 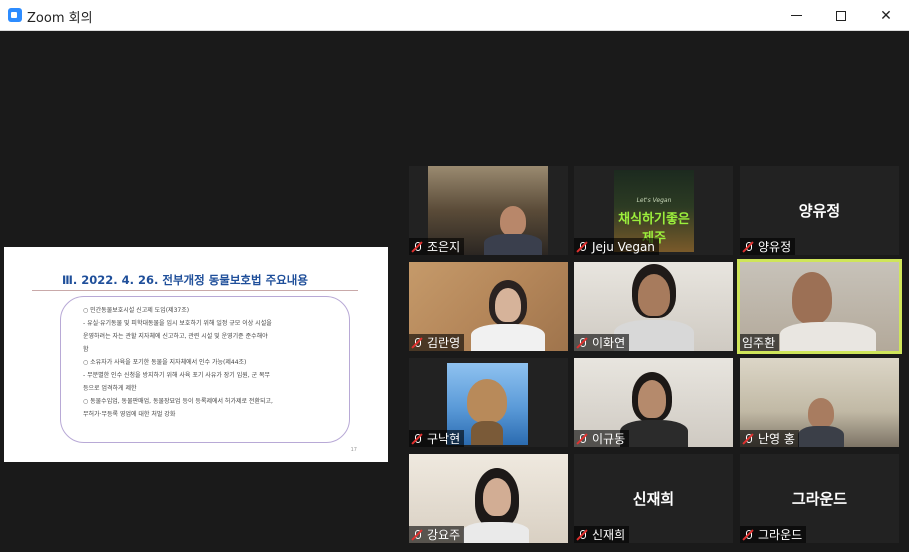 What do you see at coordinates (819, 498) in the screenshot?
I see `participant-tile: 그라운드 그라운드` at bounding box center [819, 498].